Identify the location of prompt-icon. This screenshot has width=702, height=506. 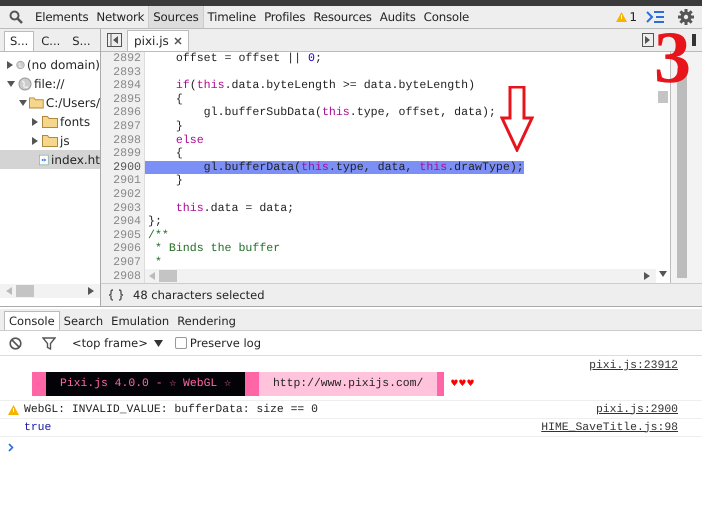
(11, 447).